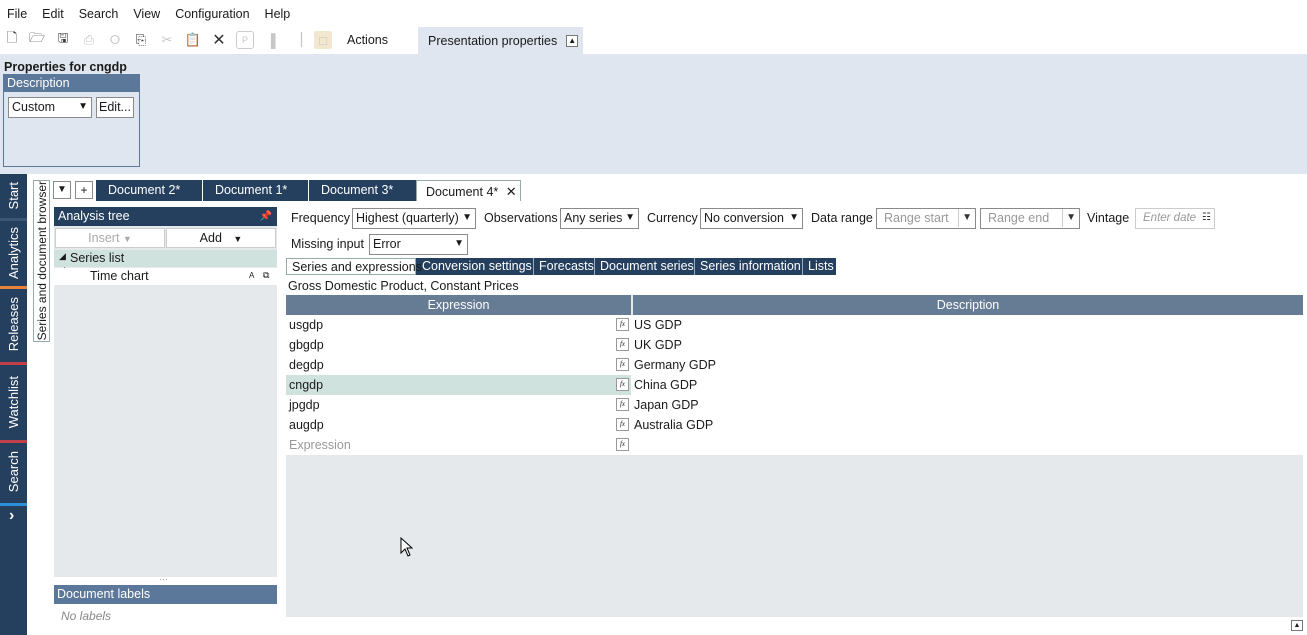 Image resolution: width=1307 pixels, height=635 pixels. I want to click on table-row: cngdp fx China GDP, so click(794, 385).